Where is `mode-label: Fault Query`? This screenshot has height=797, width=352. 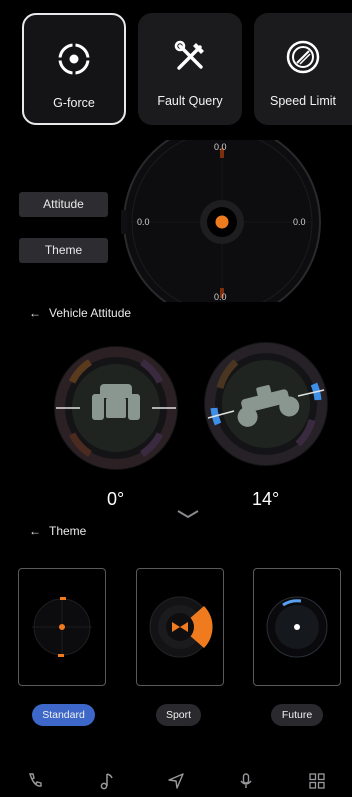
mode-label: Fault Query is located at coordinates (190, 101).